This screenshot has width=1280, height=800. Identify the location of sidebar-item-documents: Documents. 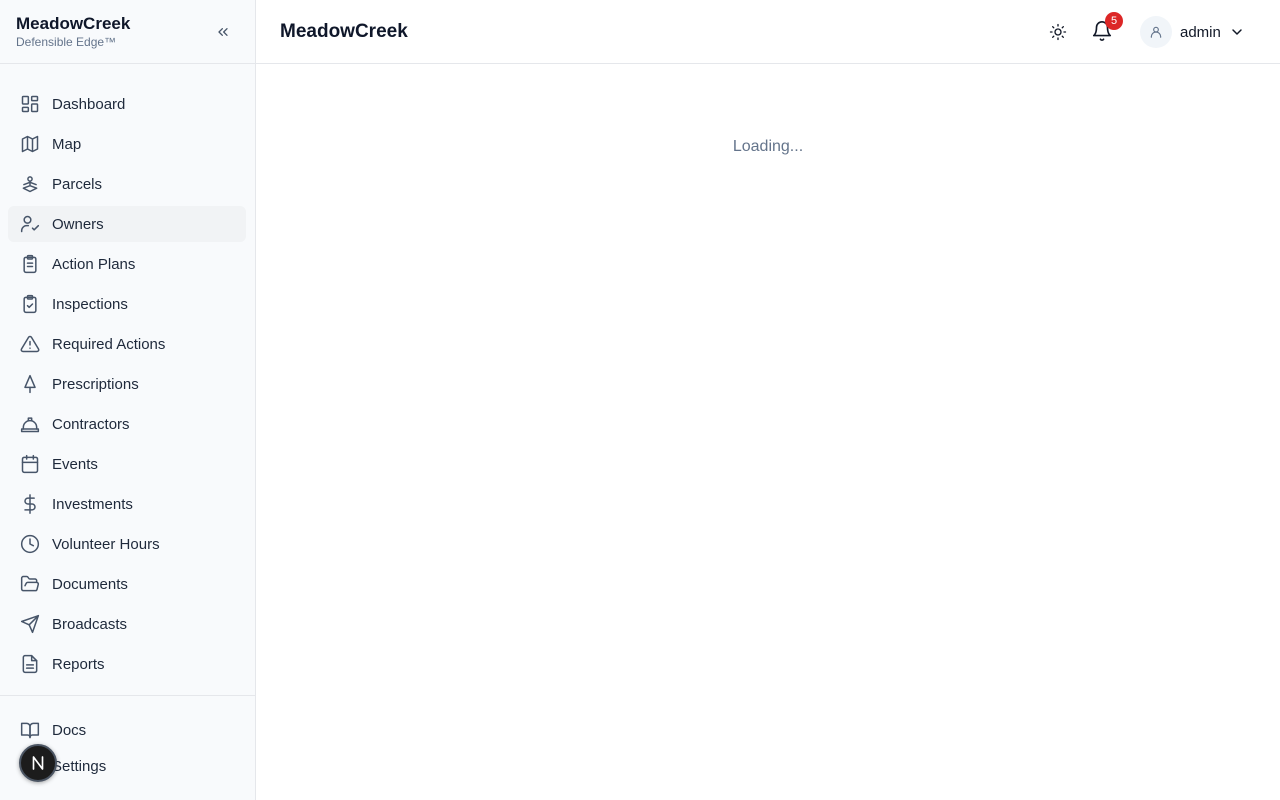
(127, 584).